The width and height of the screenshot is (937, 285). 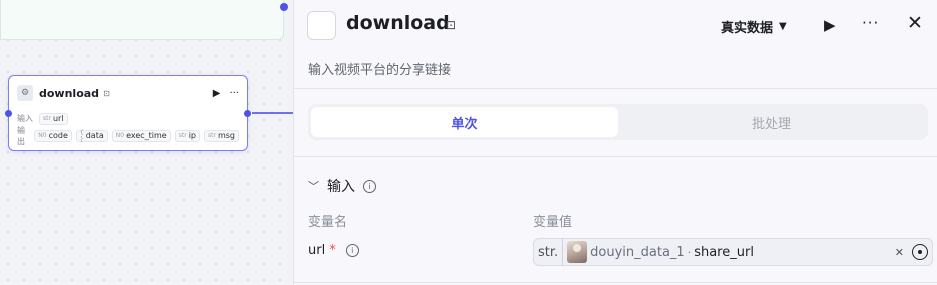 I want to click on tab-single: 单次, so click(x=464, y=122).